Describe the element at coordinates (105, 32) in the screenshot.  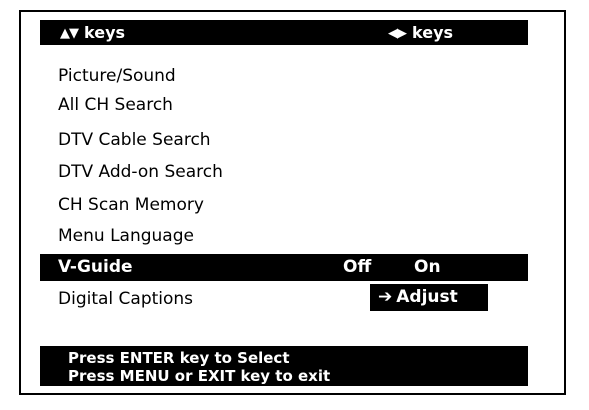
I see `up-down-keys-label: keys` at that location.